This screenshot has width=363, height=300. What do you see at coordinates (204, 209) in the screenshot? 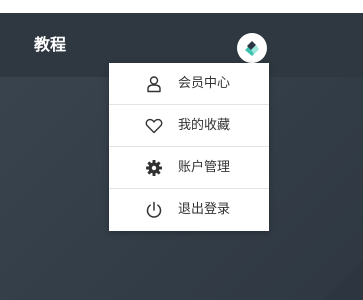
I see `menu-item-label: 退出登录` at bounding box center [204, 209].